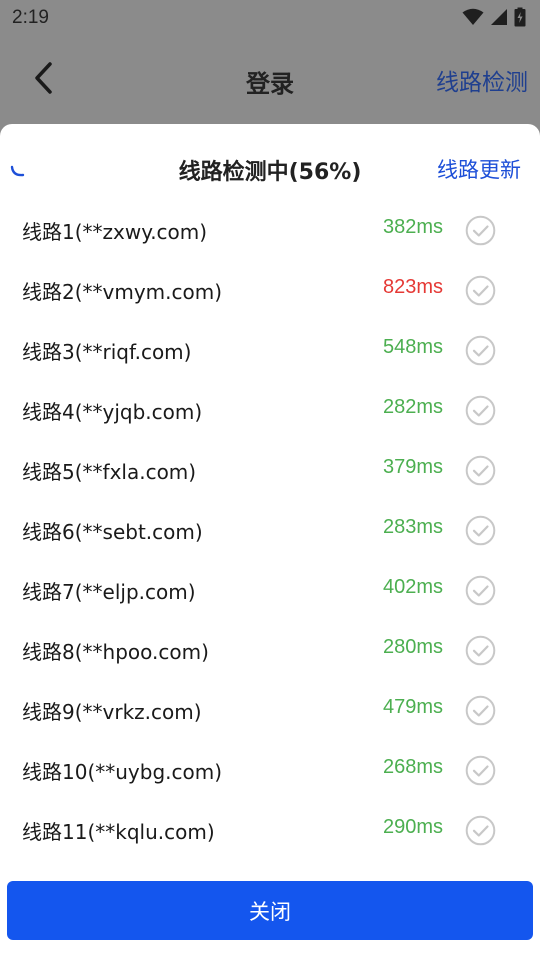 This screenshot has height=960, width=540. What do you see at coordinates (270, 910) in the screenshot?
I see `close-button: 关闭` at bounding box center [270, 910].